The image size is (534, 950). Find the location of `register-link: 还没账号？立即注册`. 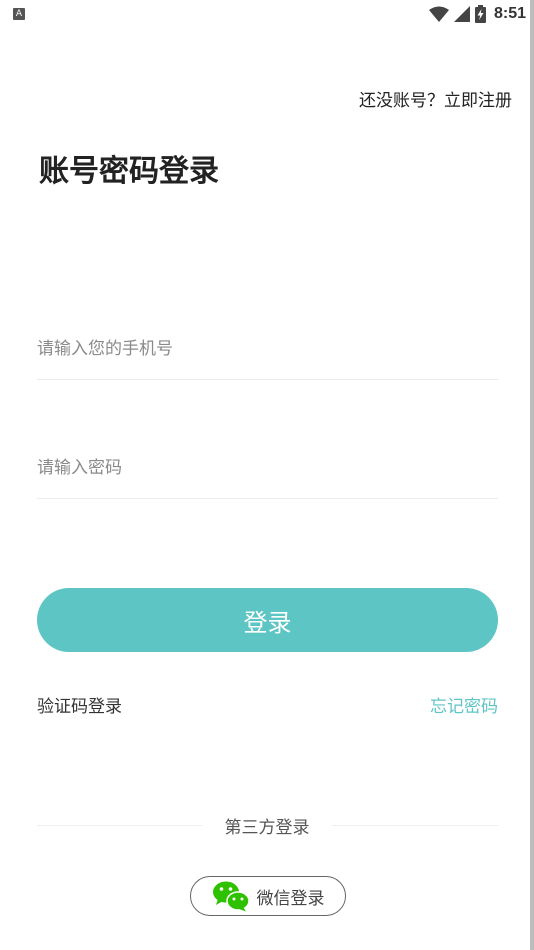

register-link: 还没账号？立即注册 is located at coordinates (435, 98).